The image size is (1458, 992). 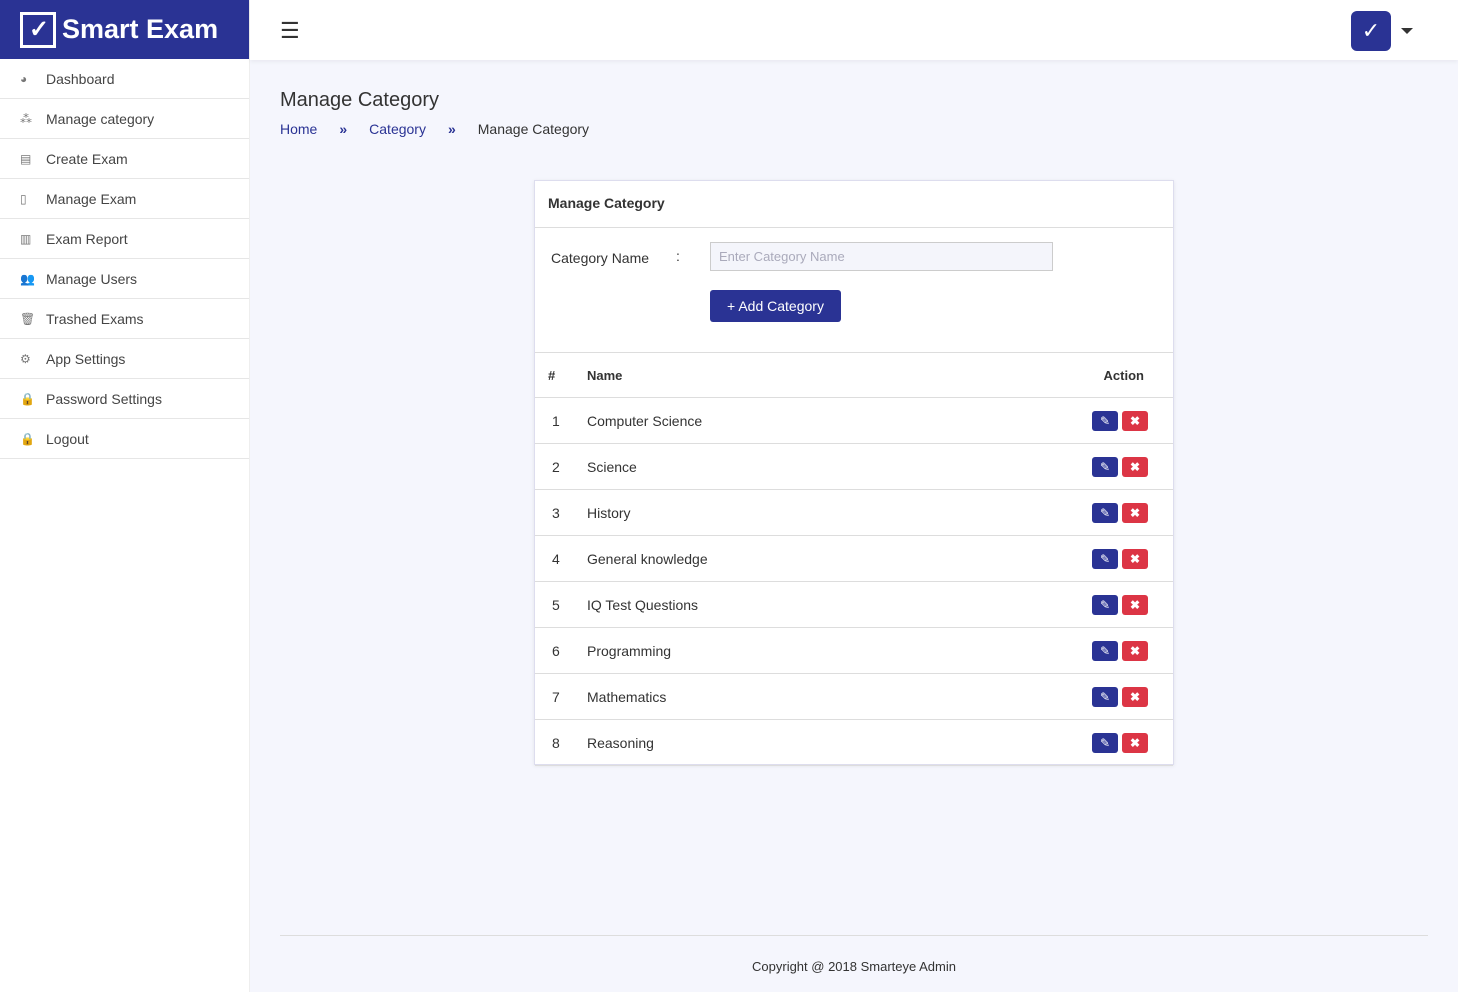 I want to click on row-number: 2, so click(x=561, y=466).